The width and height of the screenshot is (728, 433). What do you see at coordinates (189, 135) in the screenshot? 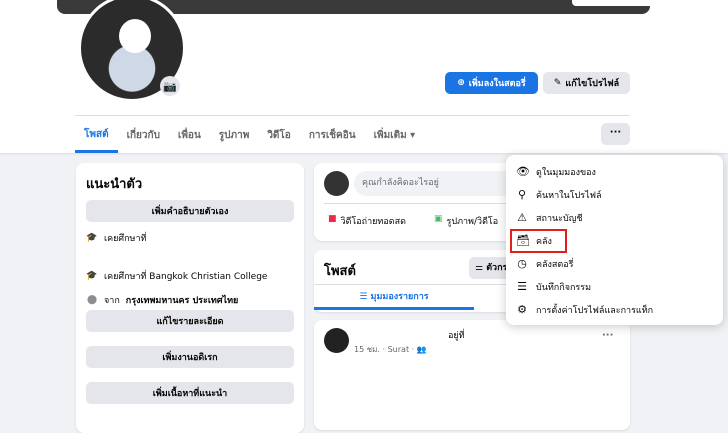
I see `tab-friends: เพื่อน` at bounding box center [189, 135].